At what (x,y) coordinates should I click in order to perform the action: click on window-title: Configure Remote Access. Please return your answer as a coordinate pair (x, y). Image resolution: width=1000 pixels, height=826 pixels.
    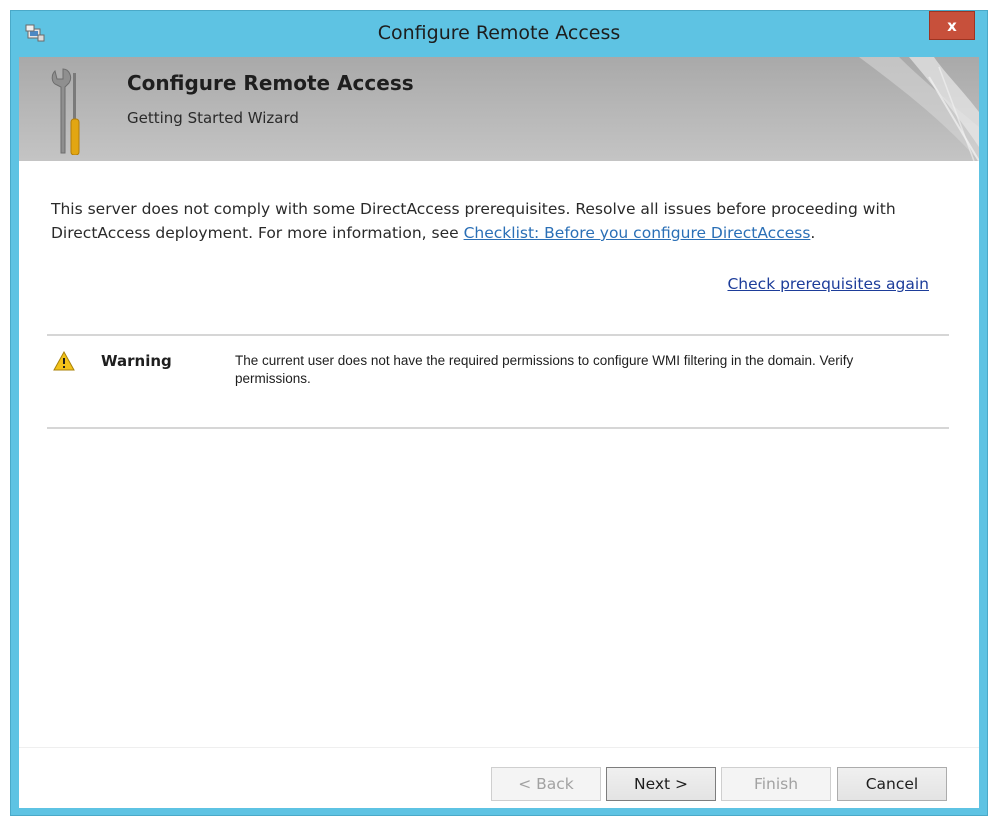
    Looking at the image, I should click on (499, 33).